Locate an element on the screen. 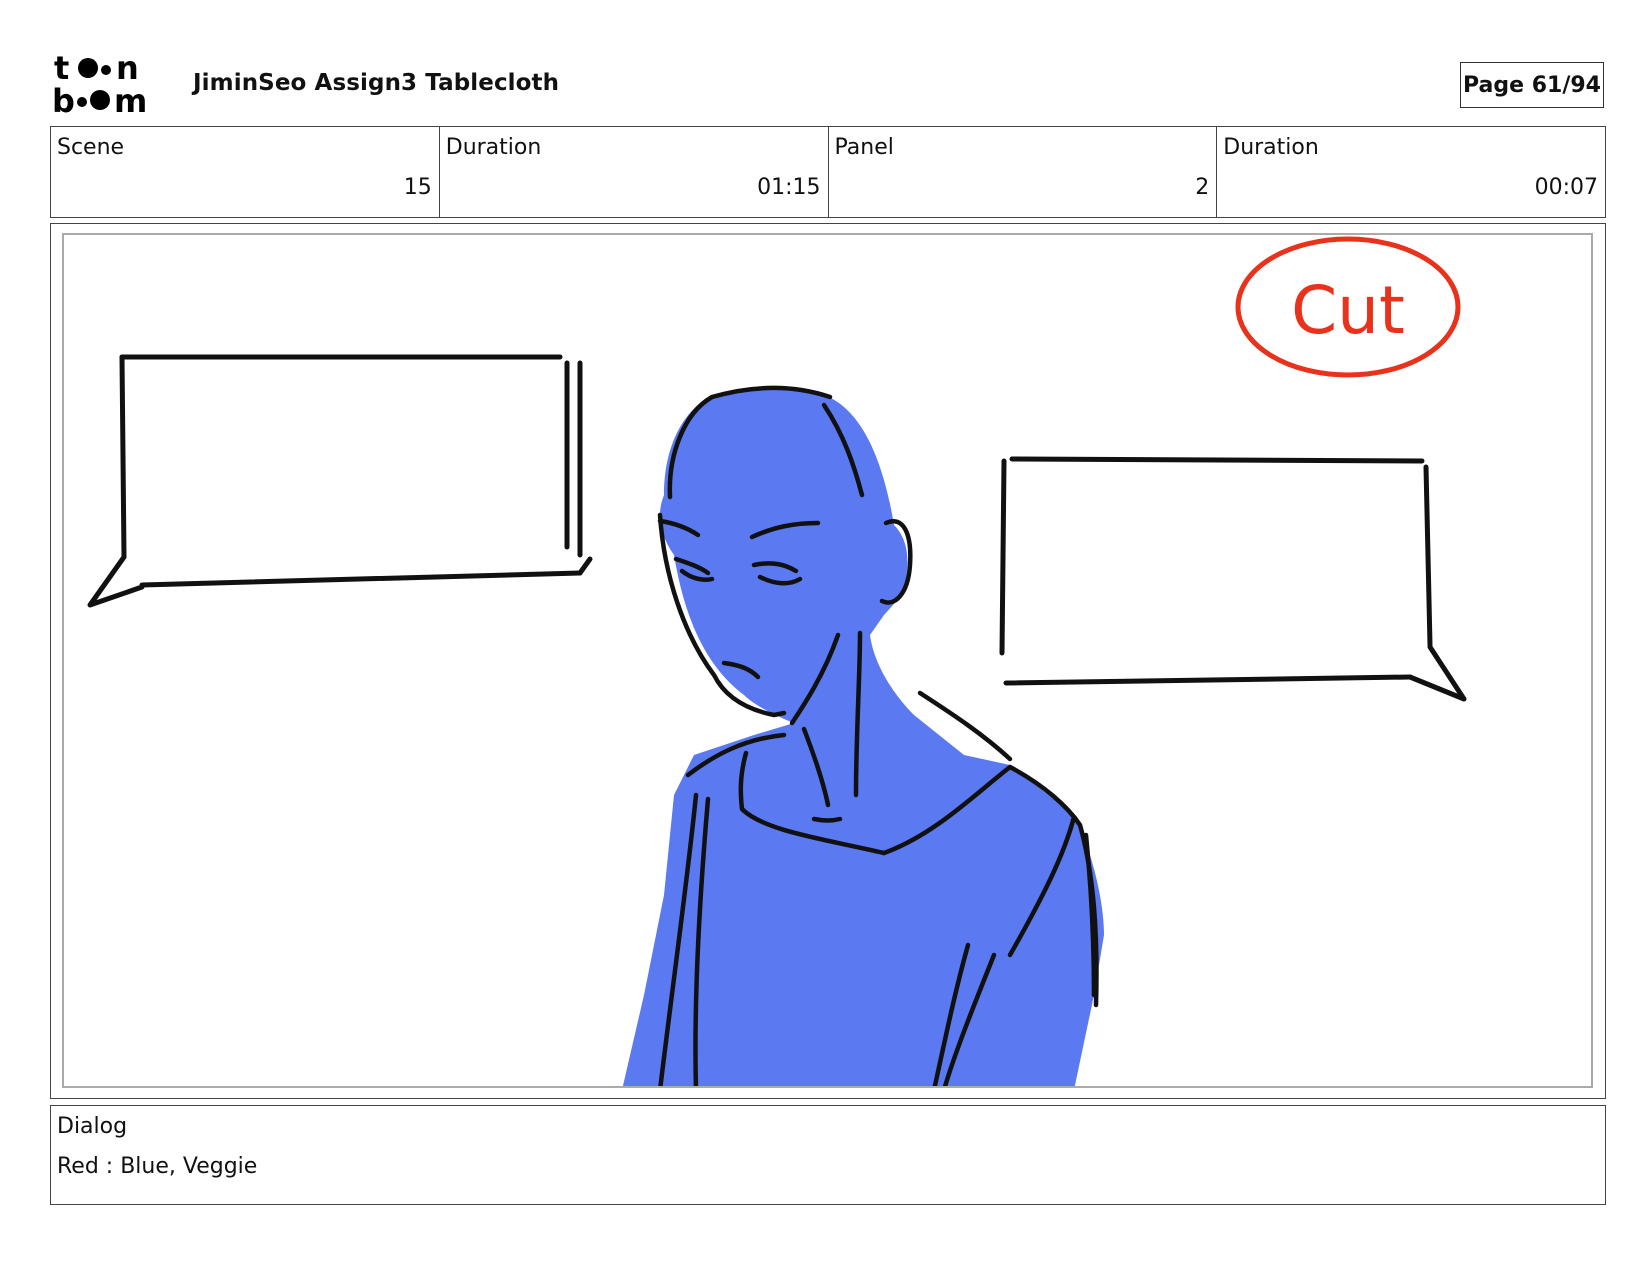 The width and height of the screenshot is (1650, 1275). cut-annotation: Cut is located at coordinates (1348, 307).